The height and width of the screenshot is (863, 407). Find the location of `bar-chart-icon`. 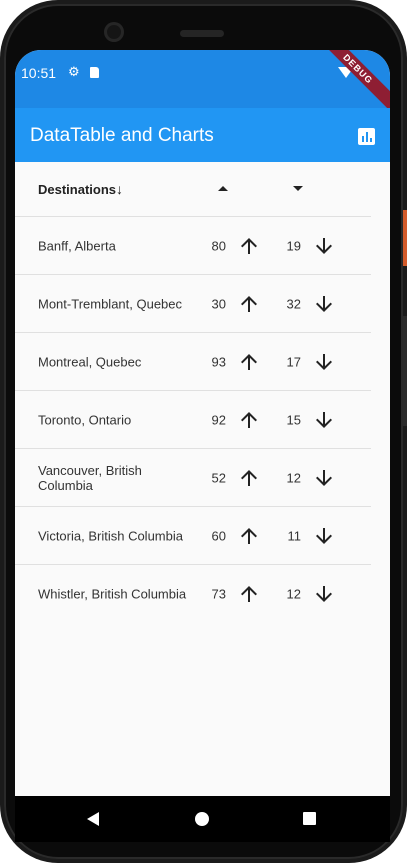

bar-chart-icon is located at coordinates (366, 136).